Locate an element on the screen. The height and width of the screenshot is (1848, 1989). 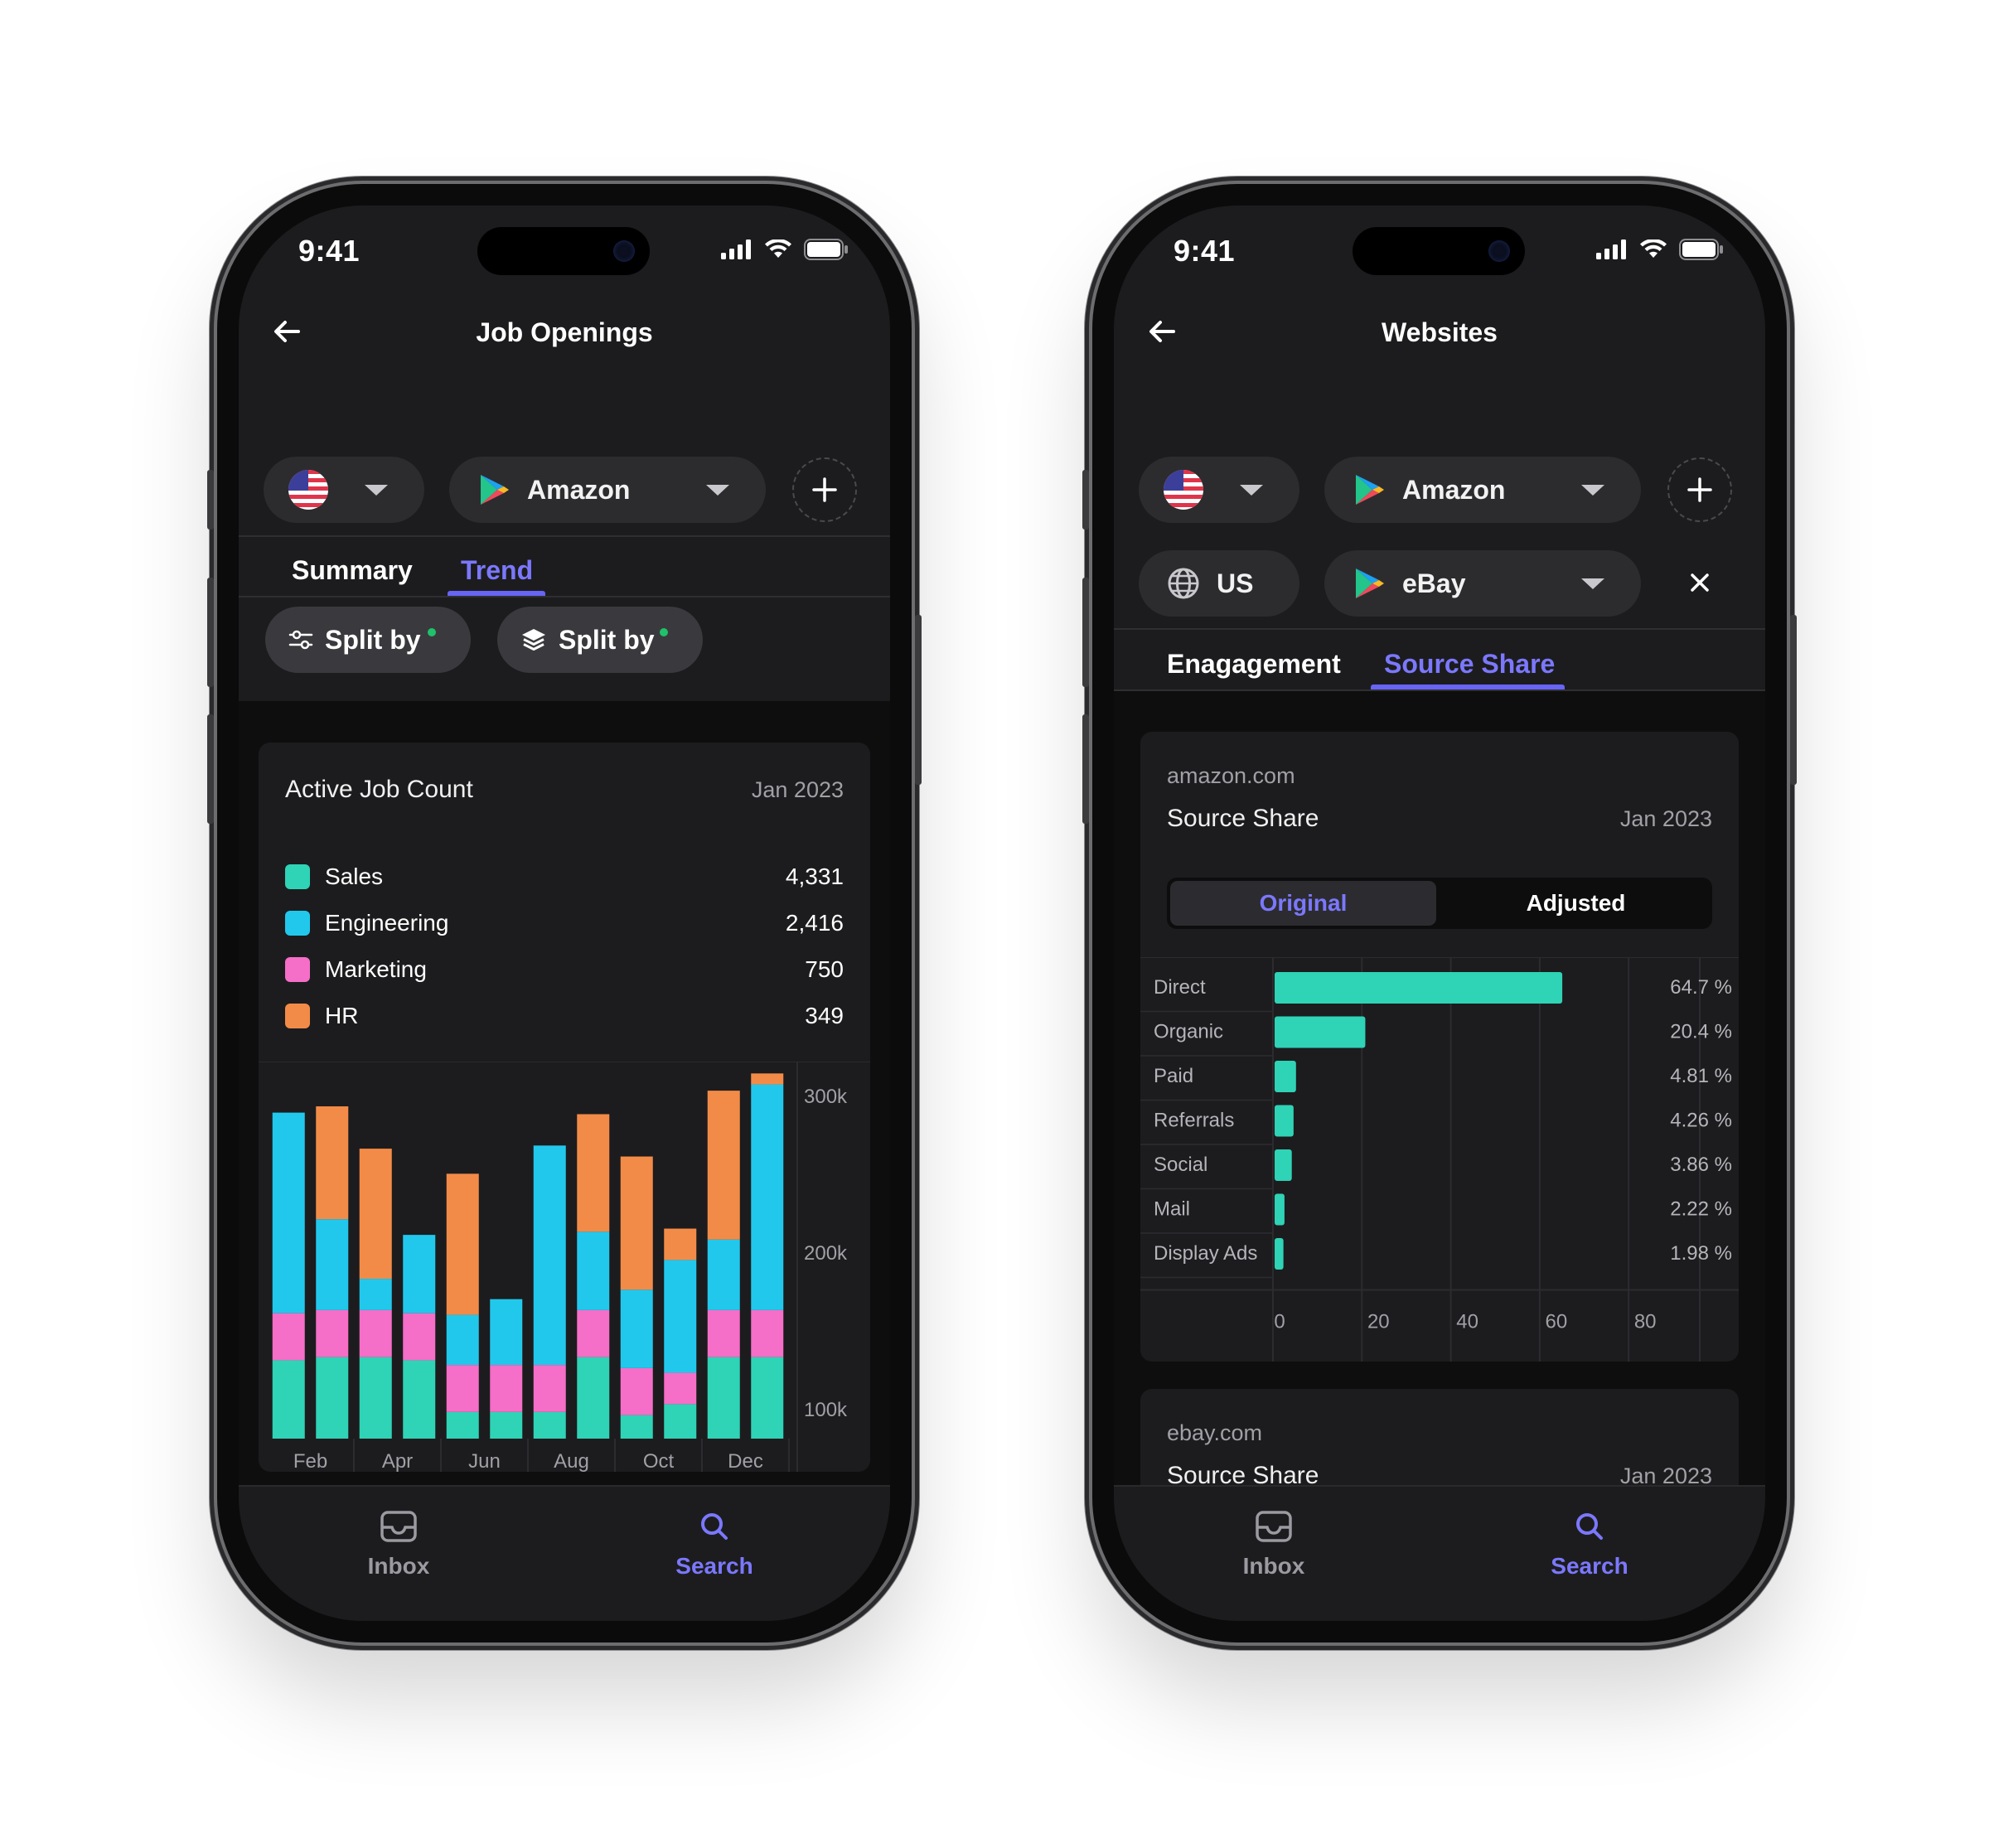
value-label: 4.26 % is located at coordinates (1701, 1121).